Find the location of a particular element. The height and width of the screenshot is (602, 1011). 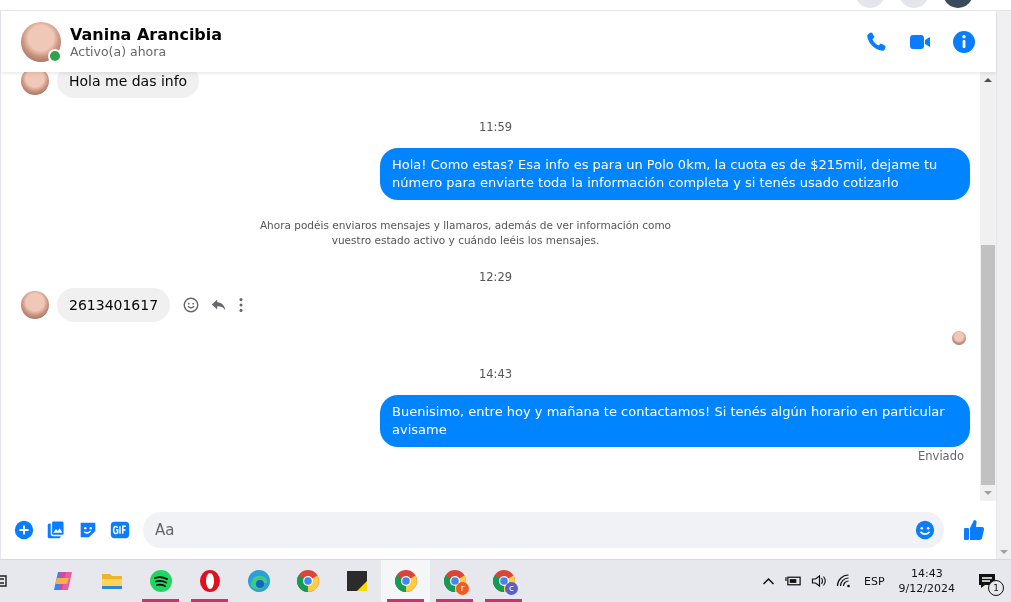

clock: 14:43 9/12/2024 is located at coordinates (926, 581).